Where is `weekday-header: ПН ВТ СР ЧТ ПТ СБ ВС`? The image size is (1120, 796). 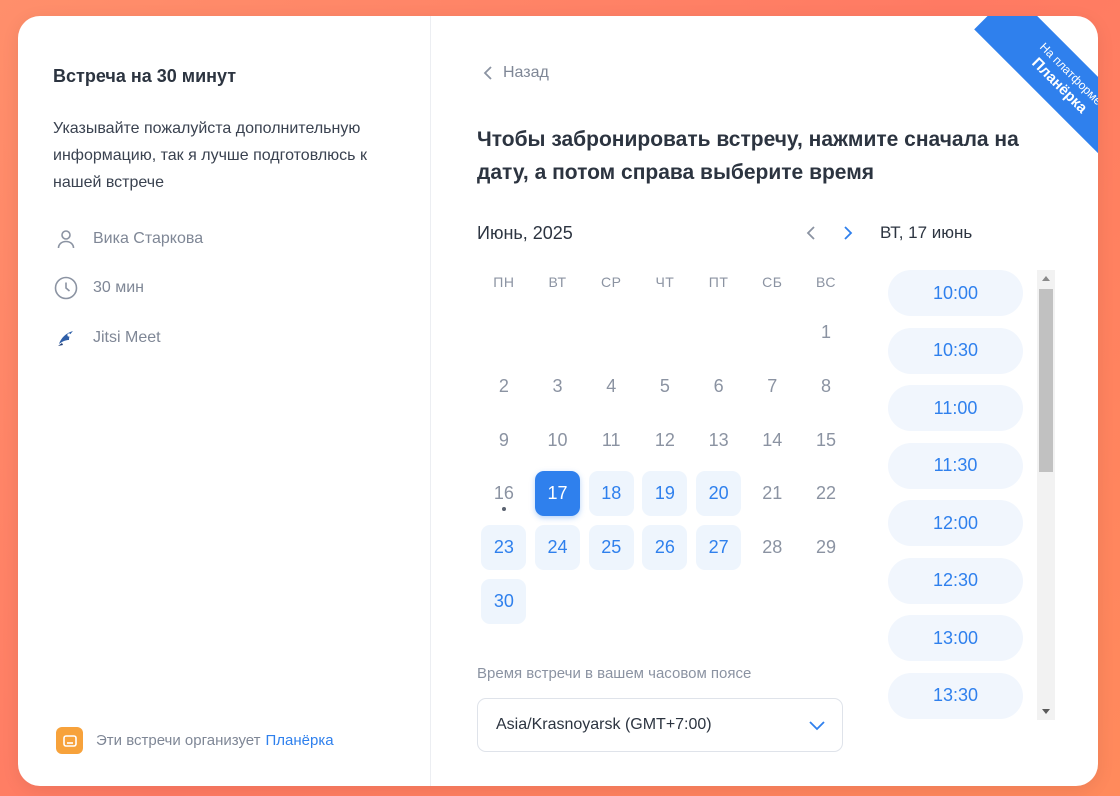
weekday-header: ПН ВТ СР ЧТ ПТ СБ ВС is located at coordinates (665, 282).